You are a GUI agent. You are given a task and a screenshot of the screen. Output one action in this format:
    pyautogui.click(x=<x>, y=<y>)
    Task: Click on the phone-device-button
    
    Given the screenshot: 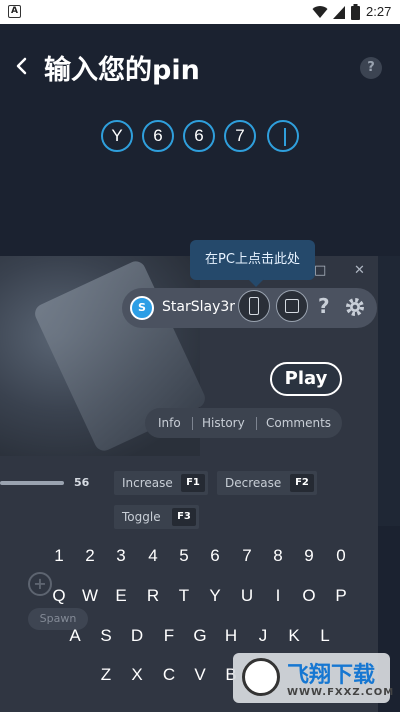 What is the action you would take?
    pyautogui.click(x=254, y=306)
    